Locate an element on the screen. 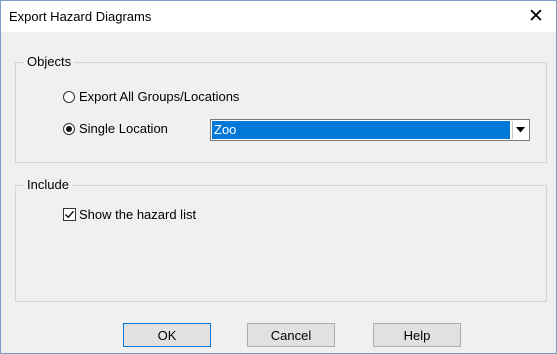  dialog-title: Export Hazard Diagrams is located at coordinates (80, 16).